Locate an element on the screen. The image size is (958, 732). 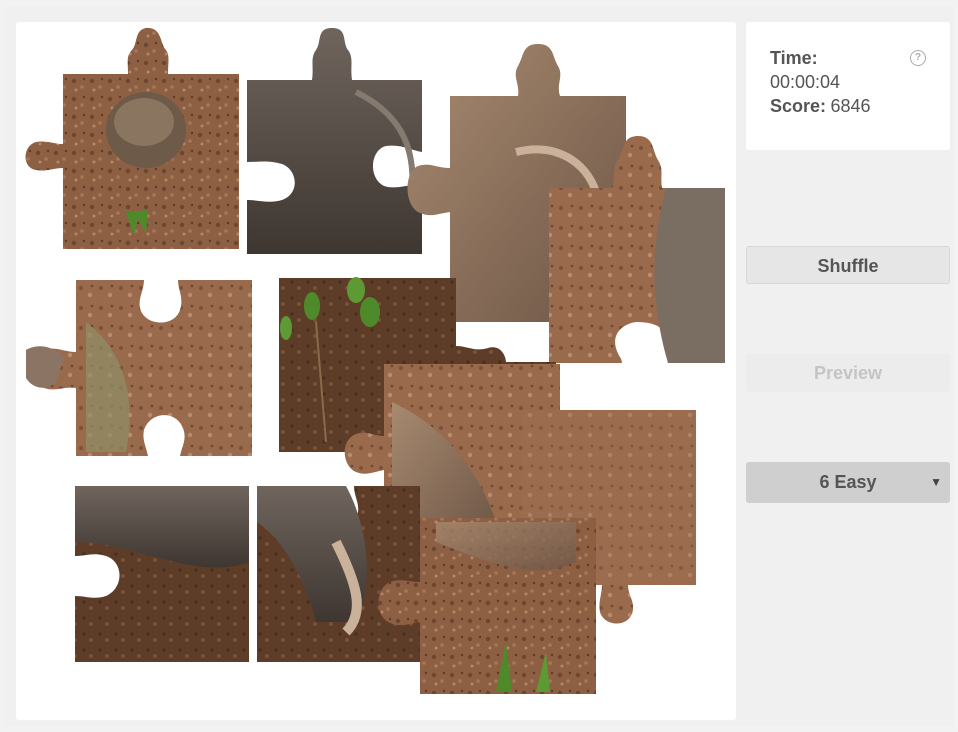
difficulty-value: 6 Easy is located at coordinates (848, 482).